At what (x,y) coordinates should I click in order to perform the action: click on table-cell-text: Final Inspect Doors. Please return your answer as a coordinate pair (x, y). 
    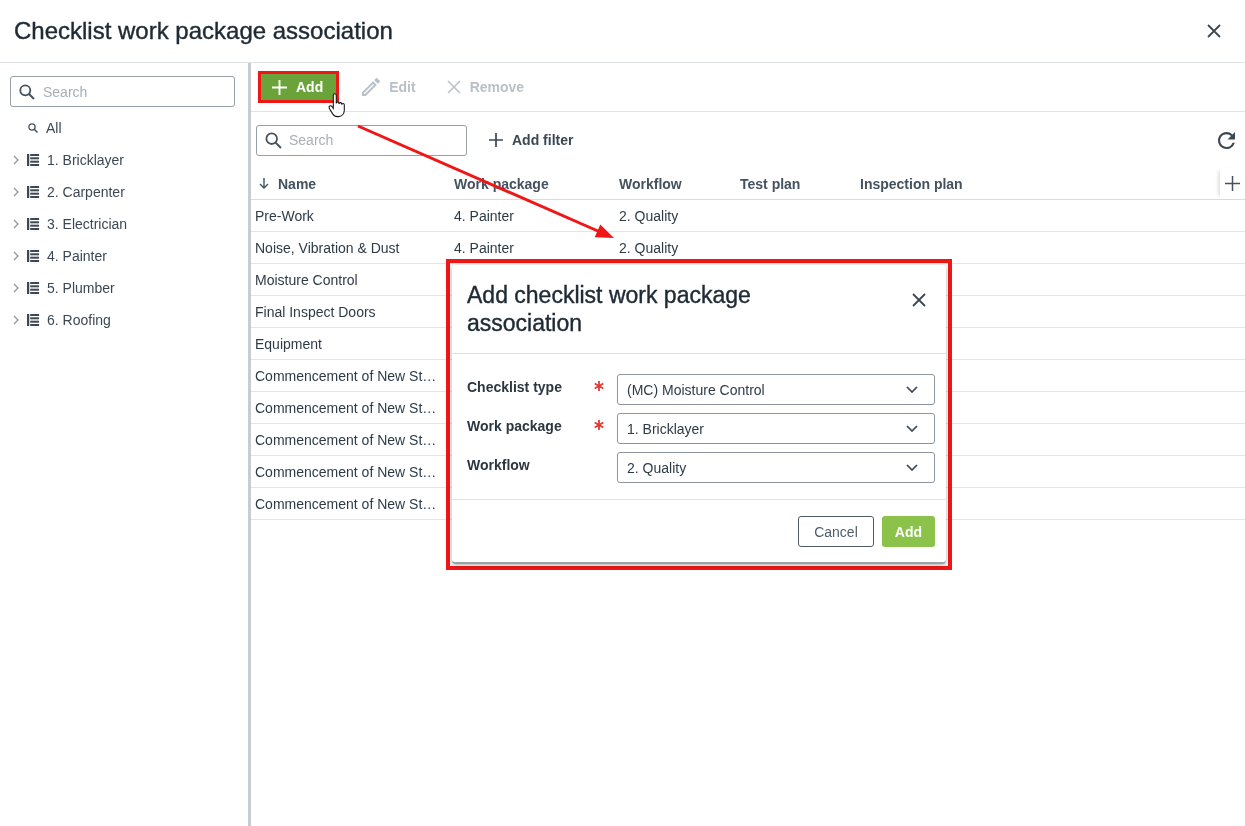
    Looking at the image, I should click on (315, 311).